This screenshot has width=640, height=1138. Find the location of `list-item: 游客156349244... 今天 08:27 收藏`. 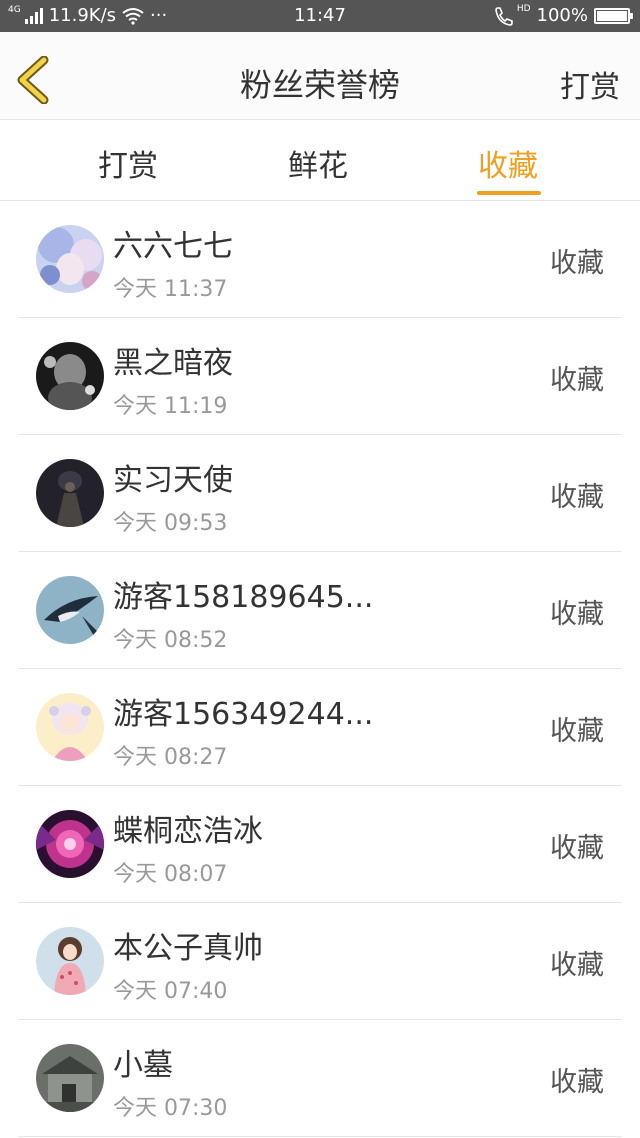

list-item: 游客156349244... 今天 08:27 收藏 is located at coordinates (320, 727).